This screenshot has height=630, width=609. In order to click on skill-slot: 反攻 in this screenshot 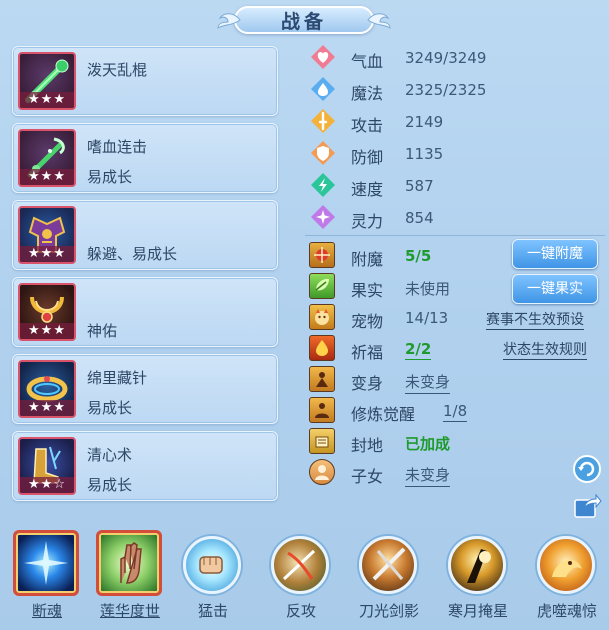, I will do `click(301, 580)`.